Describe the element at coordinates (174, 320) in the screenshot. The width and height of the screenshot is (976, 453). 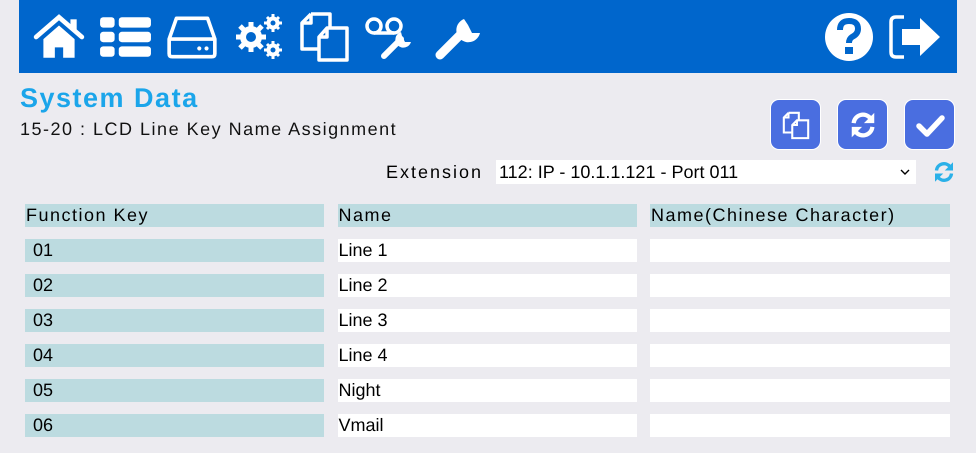
I see `function-key-cell: 03` at that location.